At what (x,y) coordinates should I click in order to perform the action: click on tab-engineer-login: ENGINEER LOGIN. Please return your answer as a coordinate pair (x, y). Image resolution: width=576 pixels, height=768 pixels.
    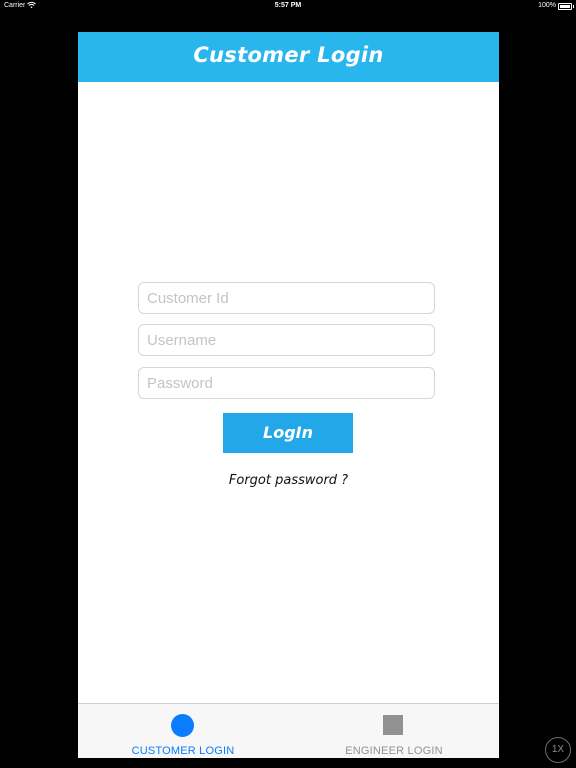
    Looking at the image, I should click on (394, 731).